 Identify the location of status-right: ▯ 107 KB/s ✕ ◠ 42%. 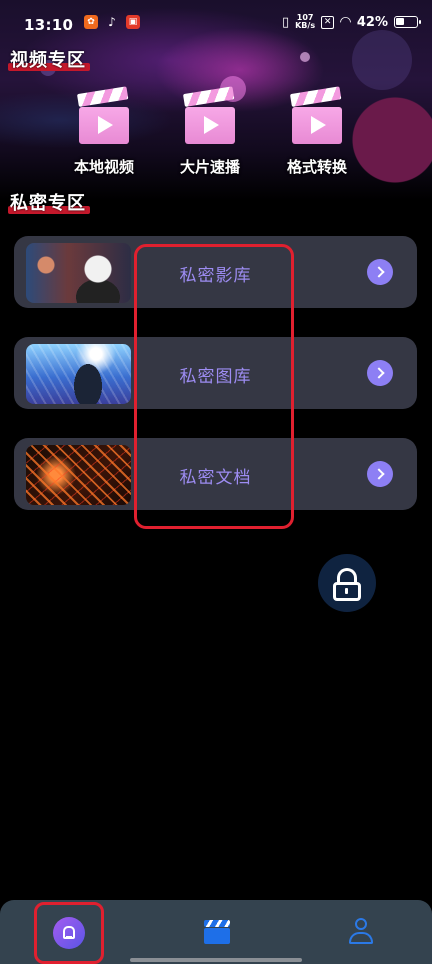
(351, 22).